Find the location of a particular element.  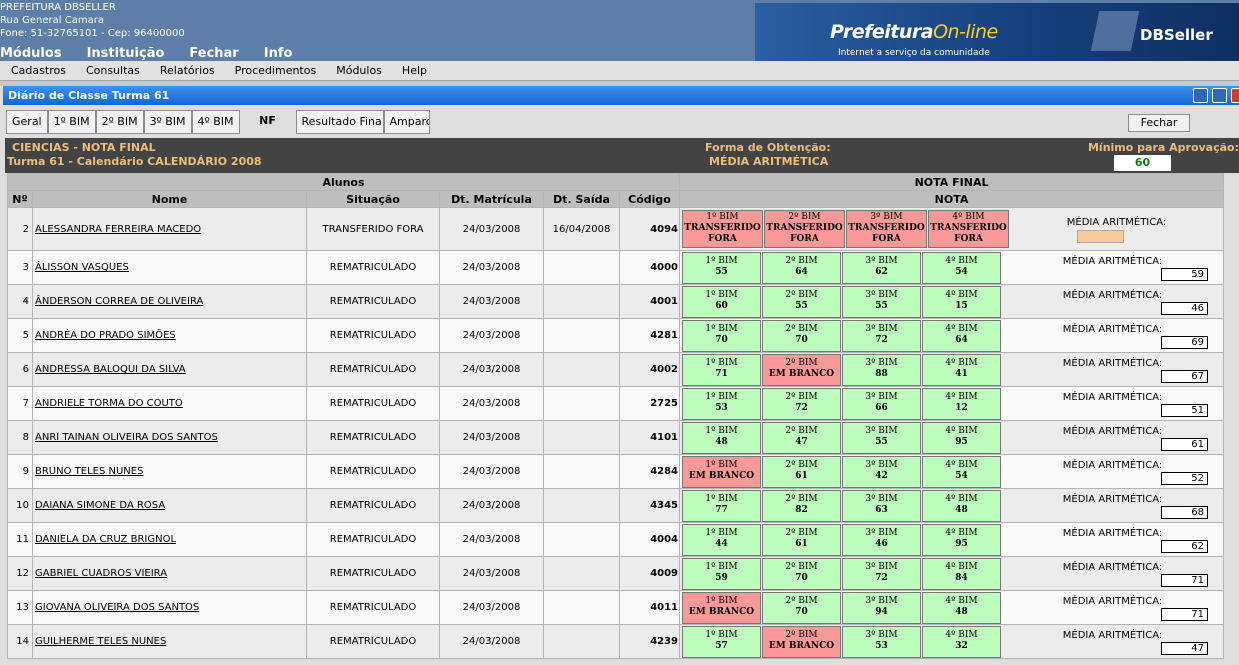

student-name-link: GIOVANA OLIVEIRA DOS SANTOS is located at coordinates (169, 607).